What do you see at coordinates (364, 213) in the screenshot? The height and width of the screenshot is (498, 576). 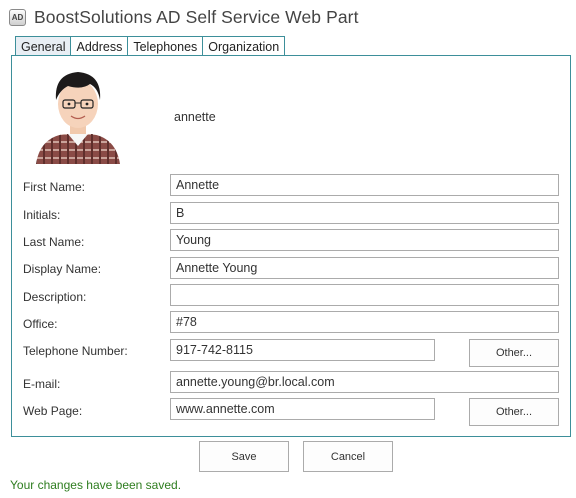 I see `initials-field` at bounding box center [364, 213].